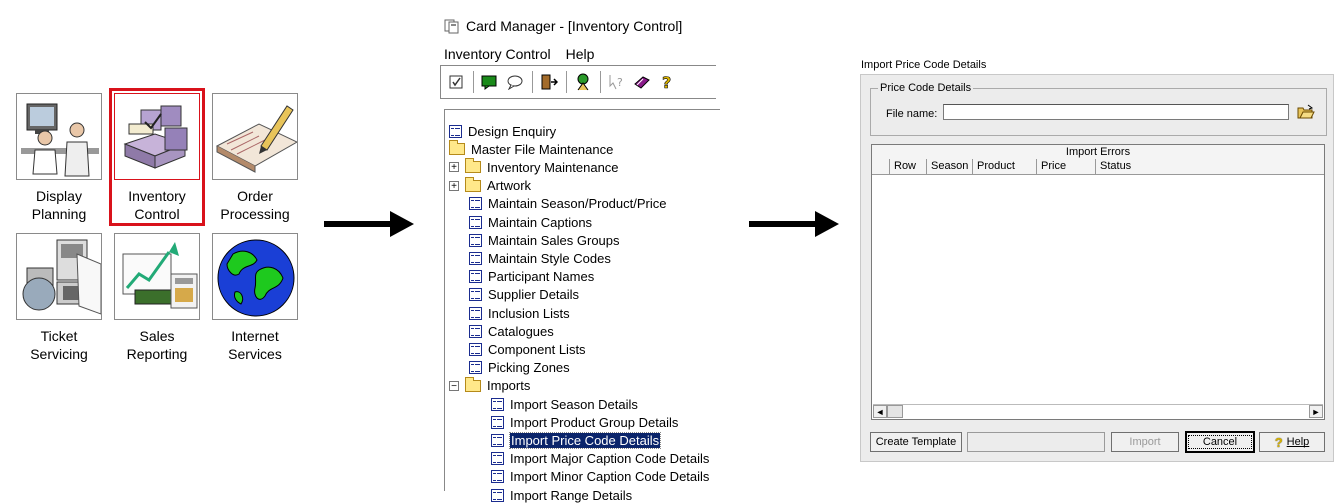 This screenshot has height=504, width=1344. I want to click on row-selector-header, so click(881, 167).